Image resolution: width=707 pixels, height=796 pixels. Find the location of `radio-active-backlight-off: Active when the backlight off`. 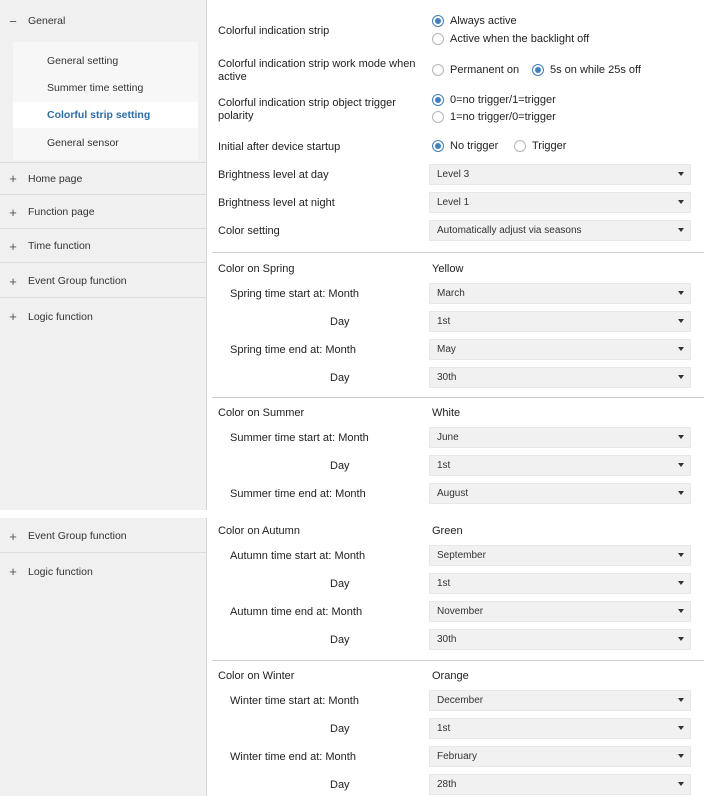

radio-active-backlight-off: Active when the backlight off is located at coordinates (510, 39).